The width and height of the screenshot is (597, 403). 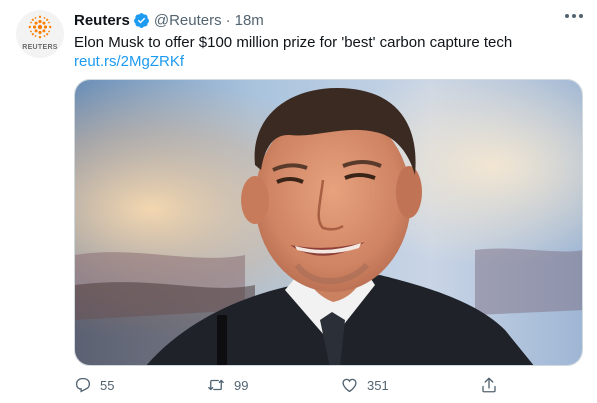 I want to click on reply-count: 55, so click(x=107, y=385).